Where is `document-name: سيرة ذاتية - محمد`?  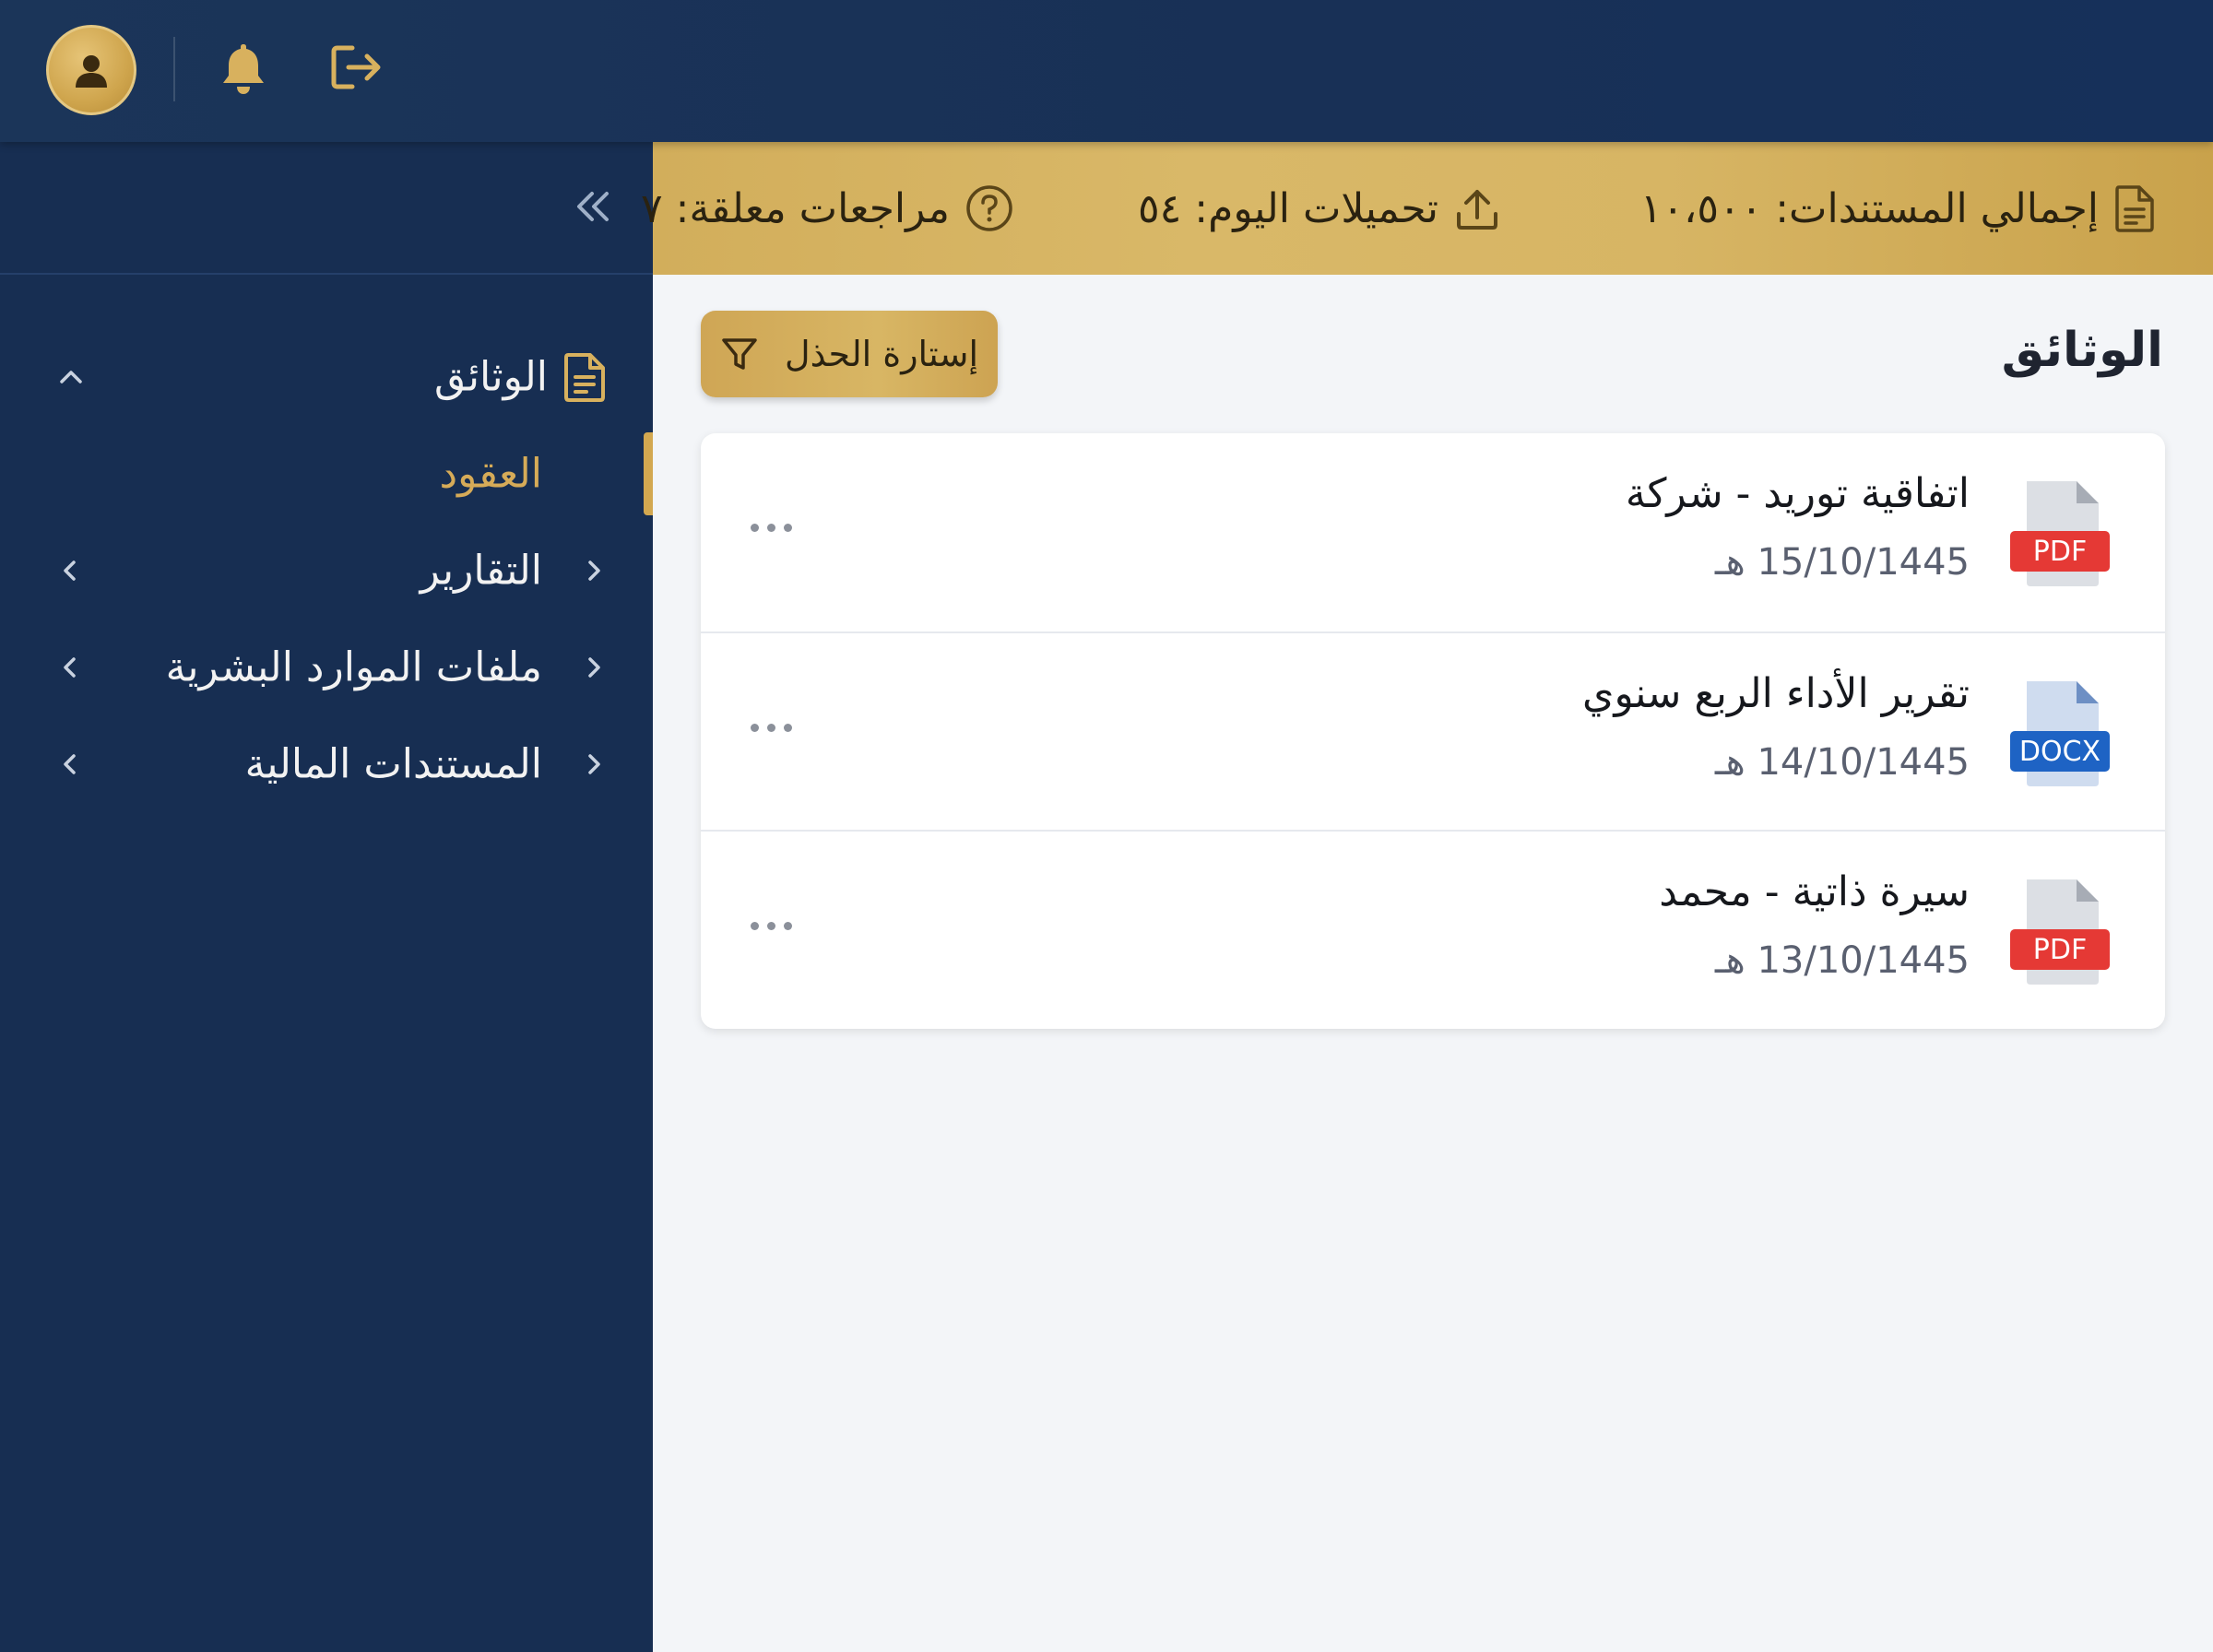
document-name: سيرة ذاتية - محمد is located at coordinates (1814, 891).